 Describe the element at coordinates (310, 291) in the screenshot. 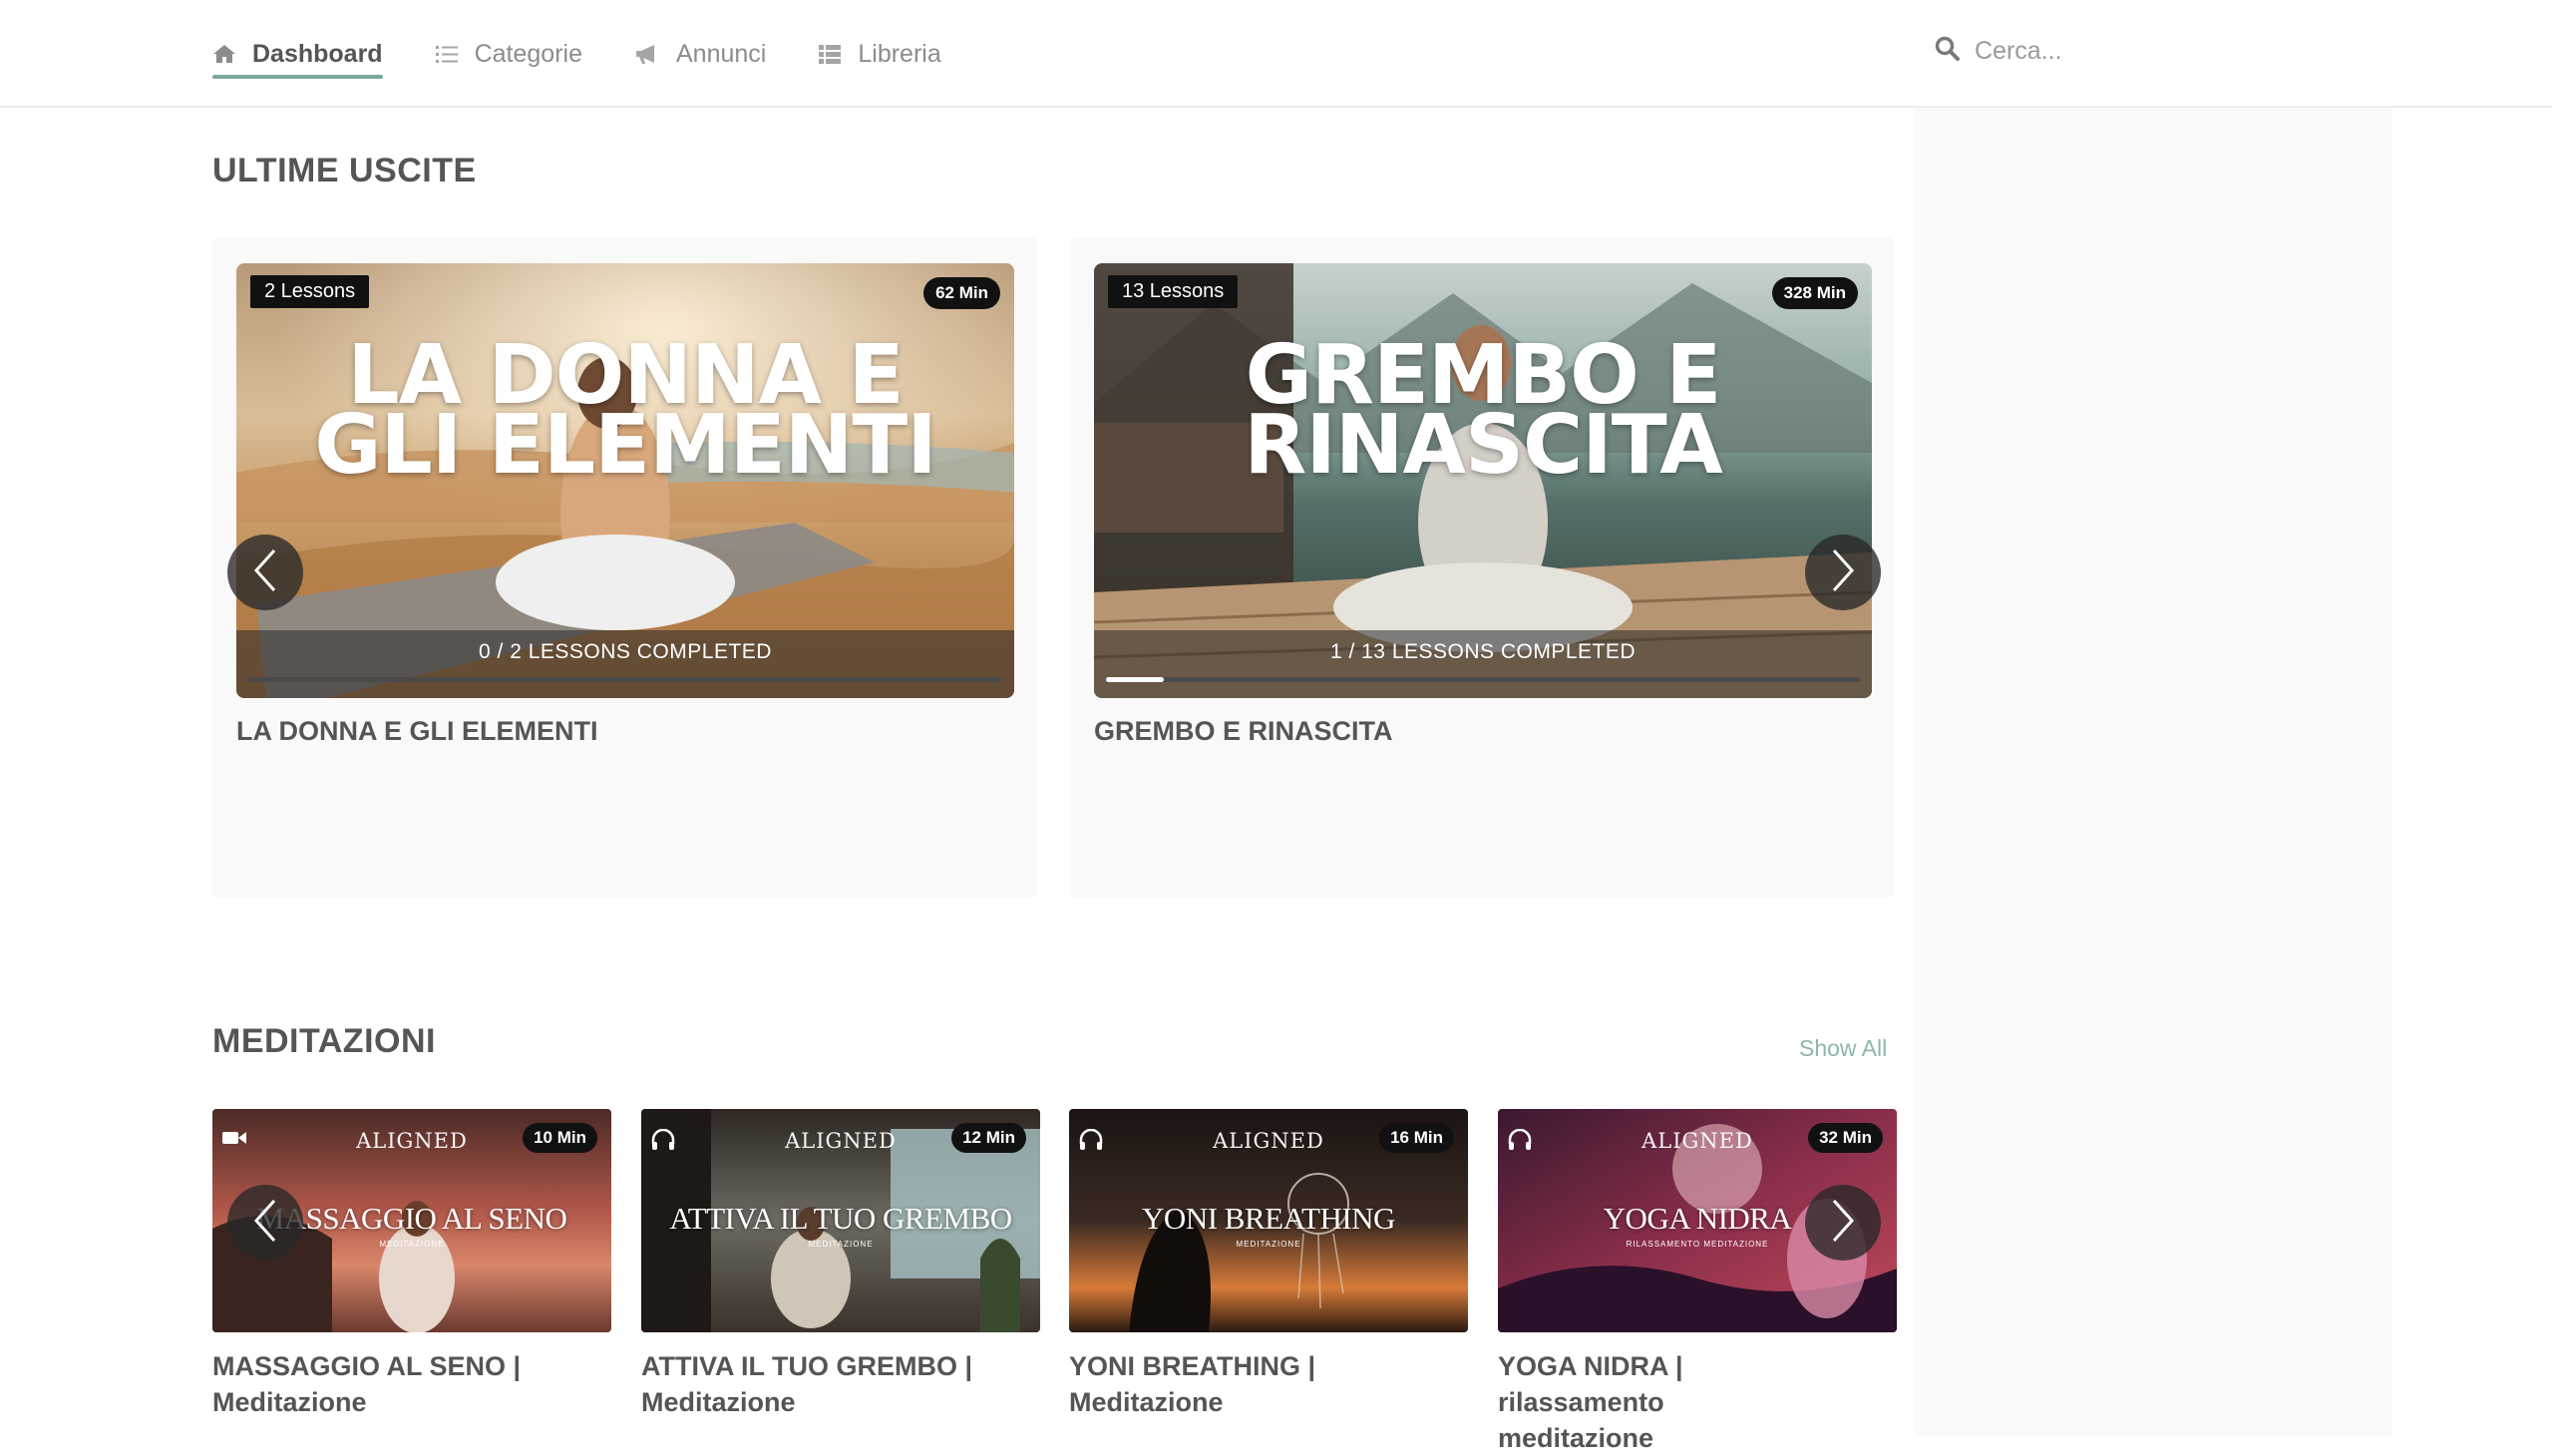

I see `lessons-badge: 2 Lessons` at that location.